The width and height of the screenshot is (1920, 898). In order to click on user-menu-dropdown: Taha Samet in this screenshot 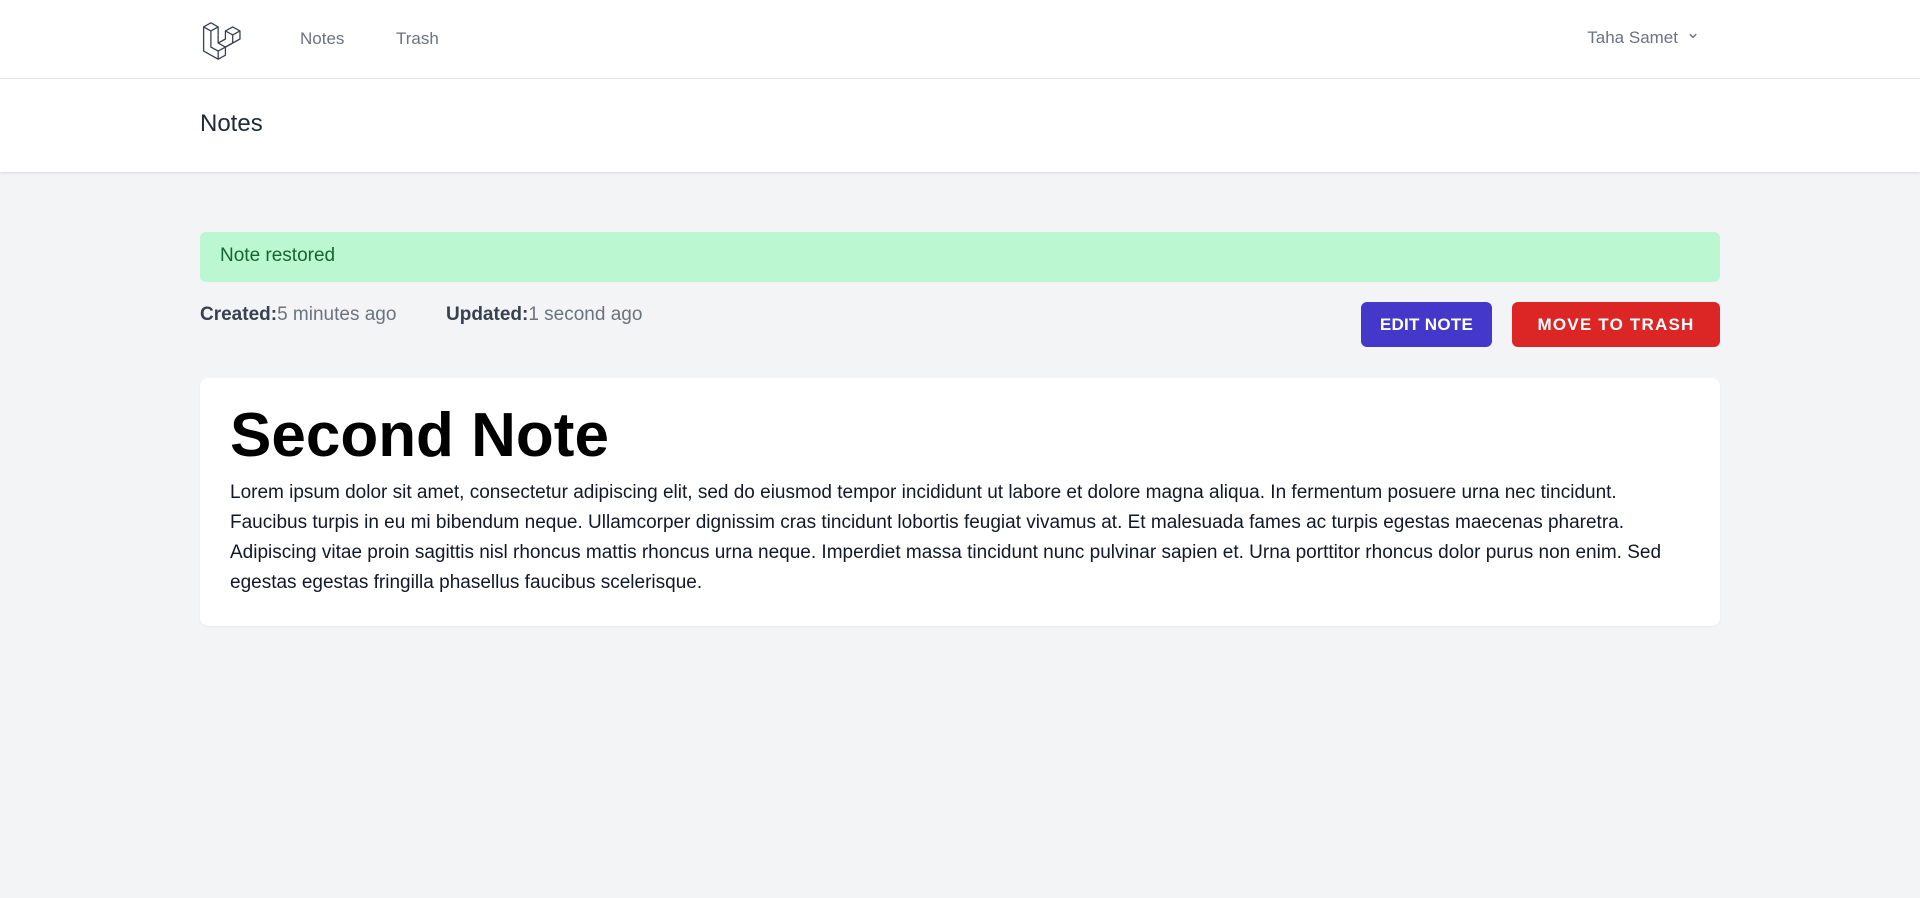, I will do `click(1643, 38)`.